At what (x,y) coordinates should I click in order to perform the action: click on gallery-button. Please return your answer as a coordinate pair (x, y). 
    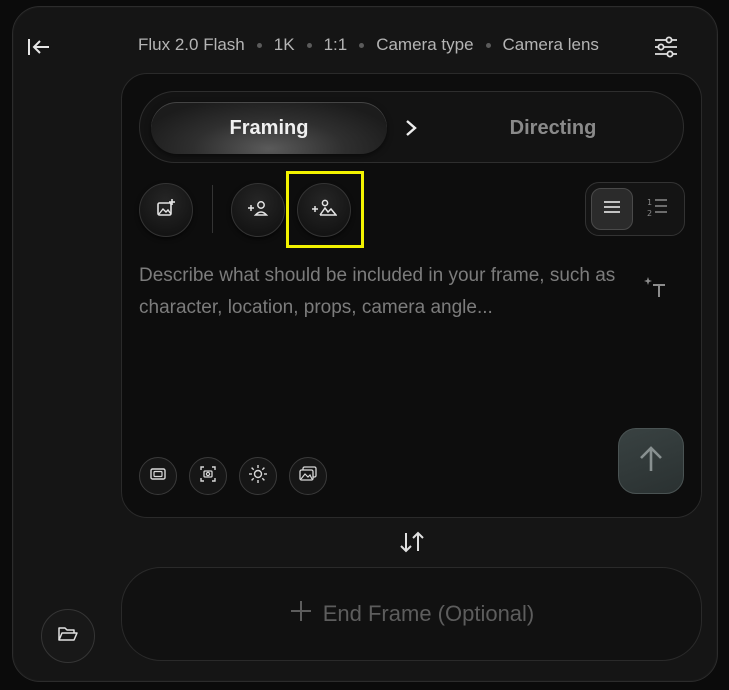
    Looking at the image, I should click on (308, 476).